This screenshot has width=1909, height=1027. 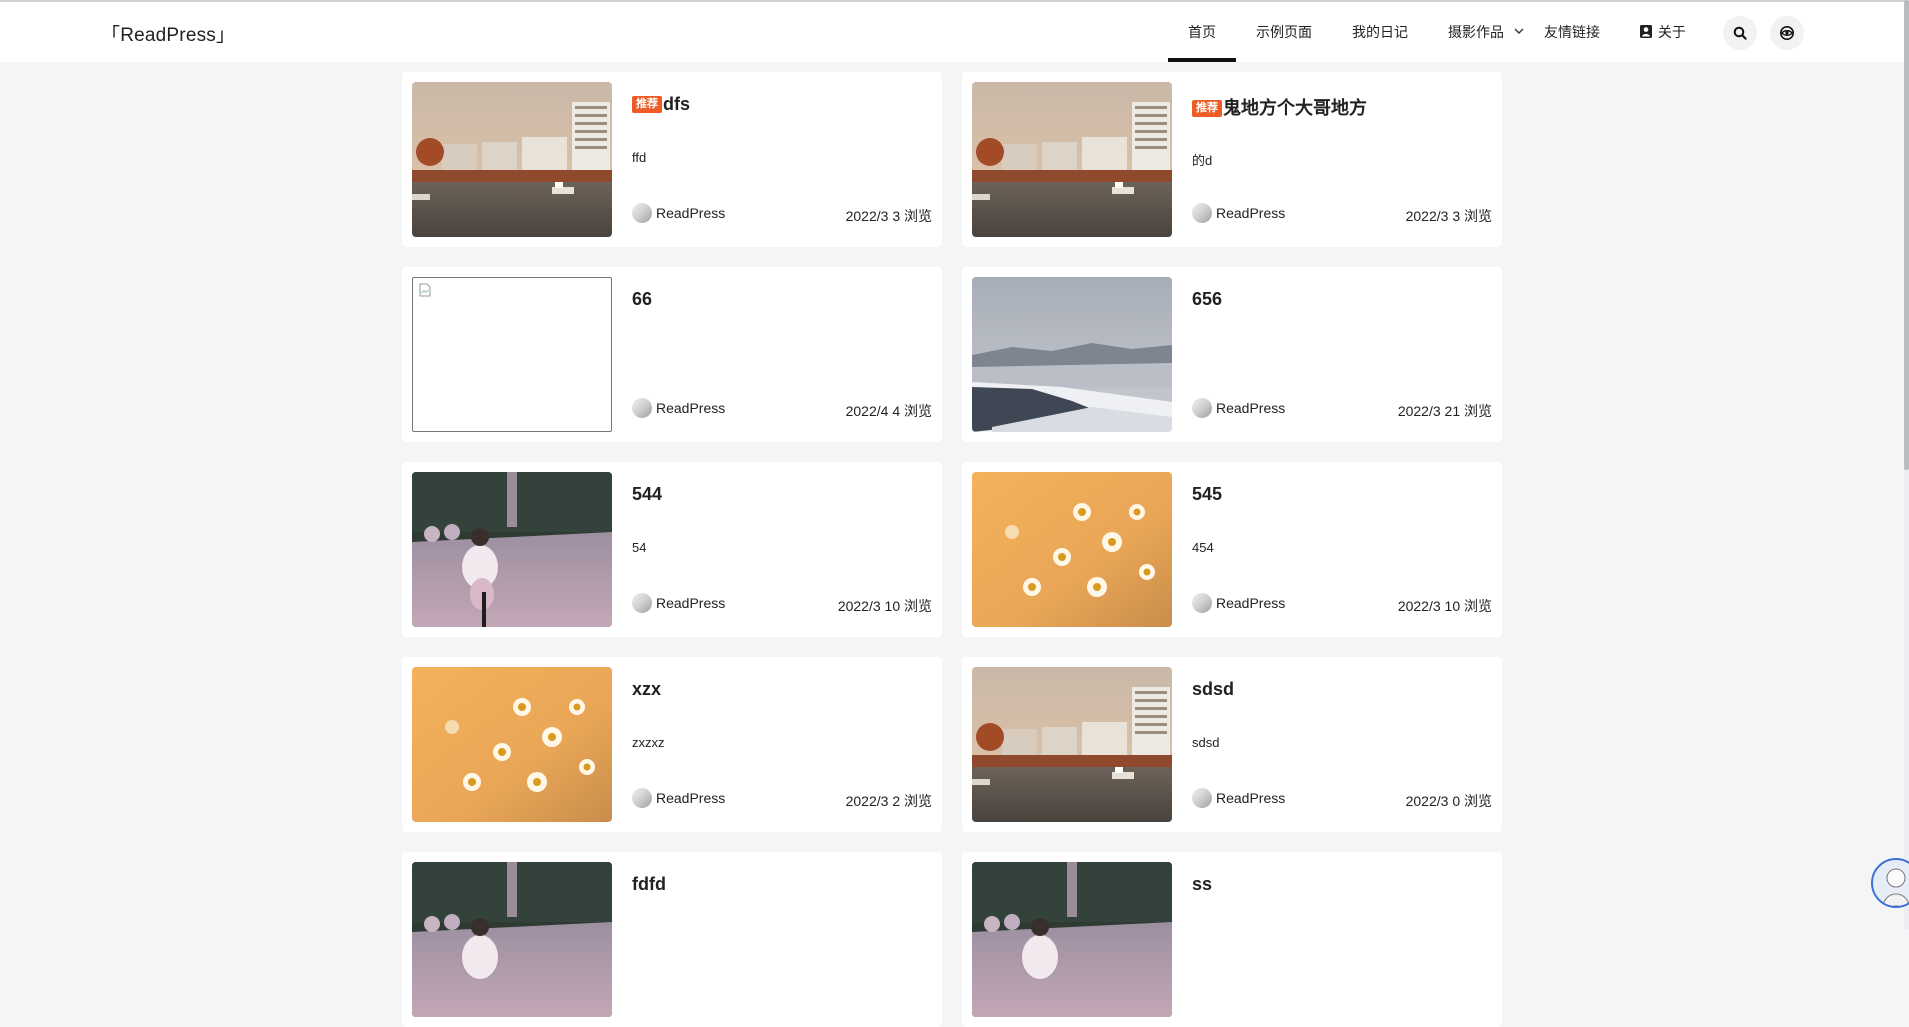 I want to click on site-logo: 「ReadPress」, so click(x=168, y=33).